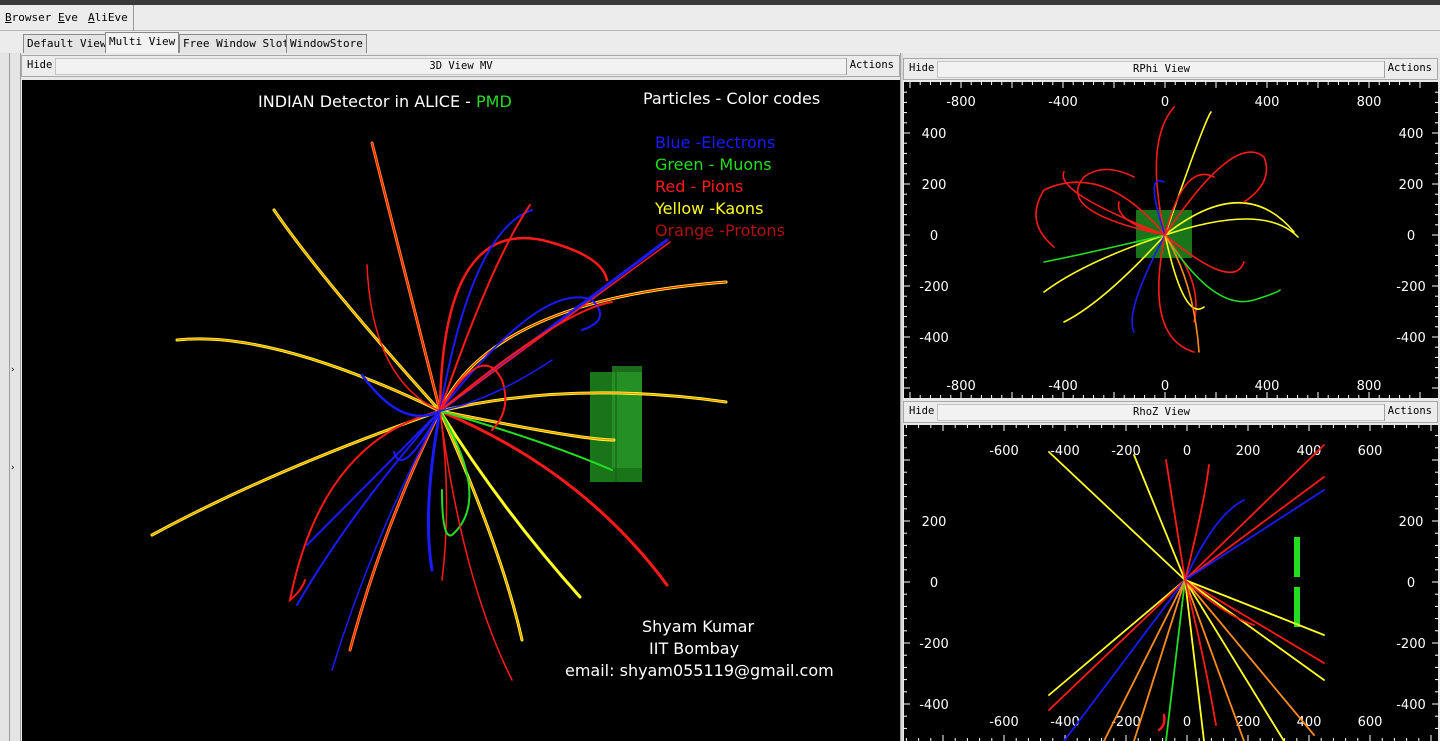  Describe the element at coordinates (699, 186) in the screenshot. I see `legend-pions: Red - Pions` at that location.